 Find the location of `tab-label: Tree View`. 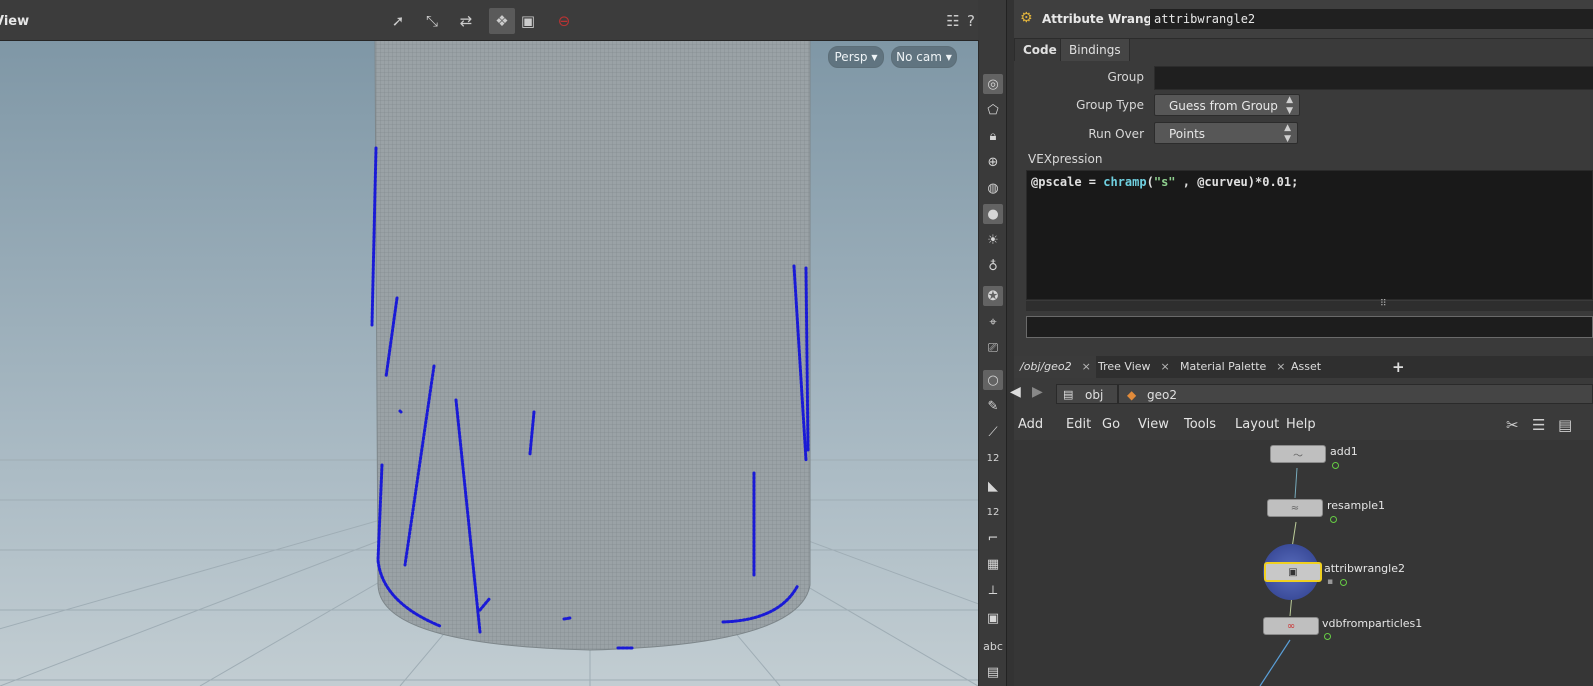

tab-label: Tree View is located at coordinates (1124, 366).